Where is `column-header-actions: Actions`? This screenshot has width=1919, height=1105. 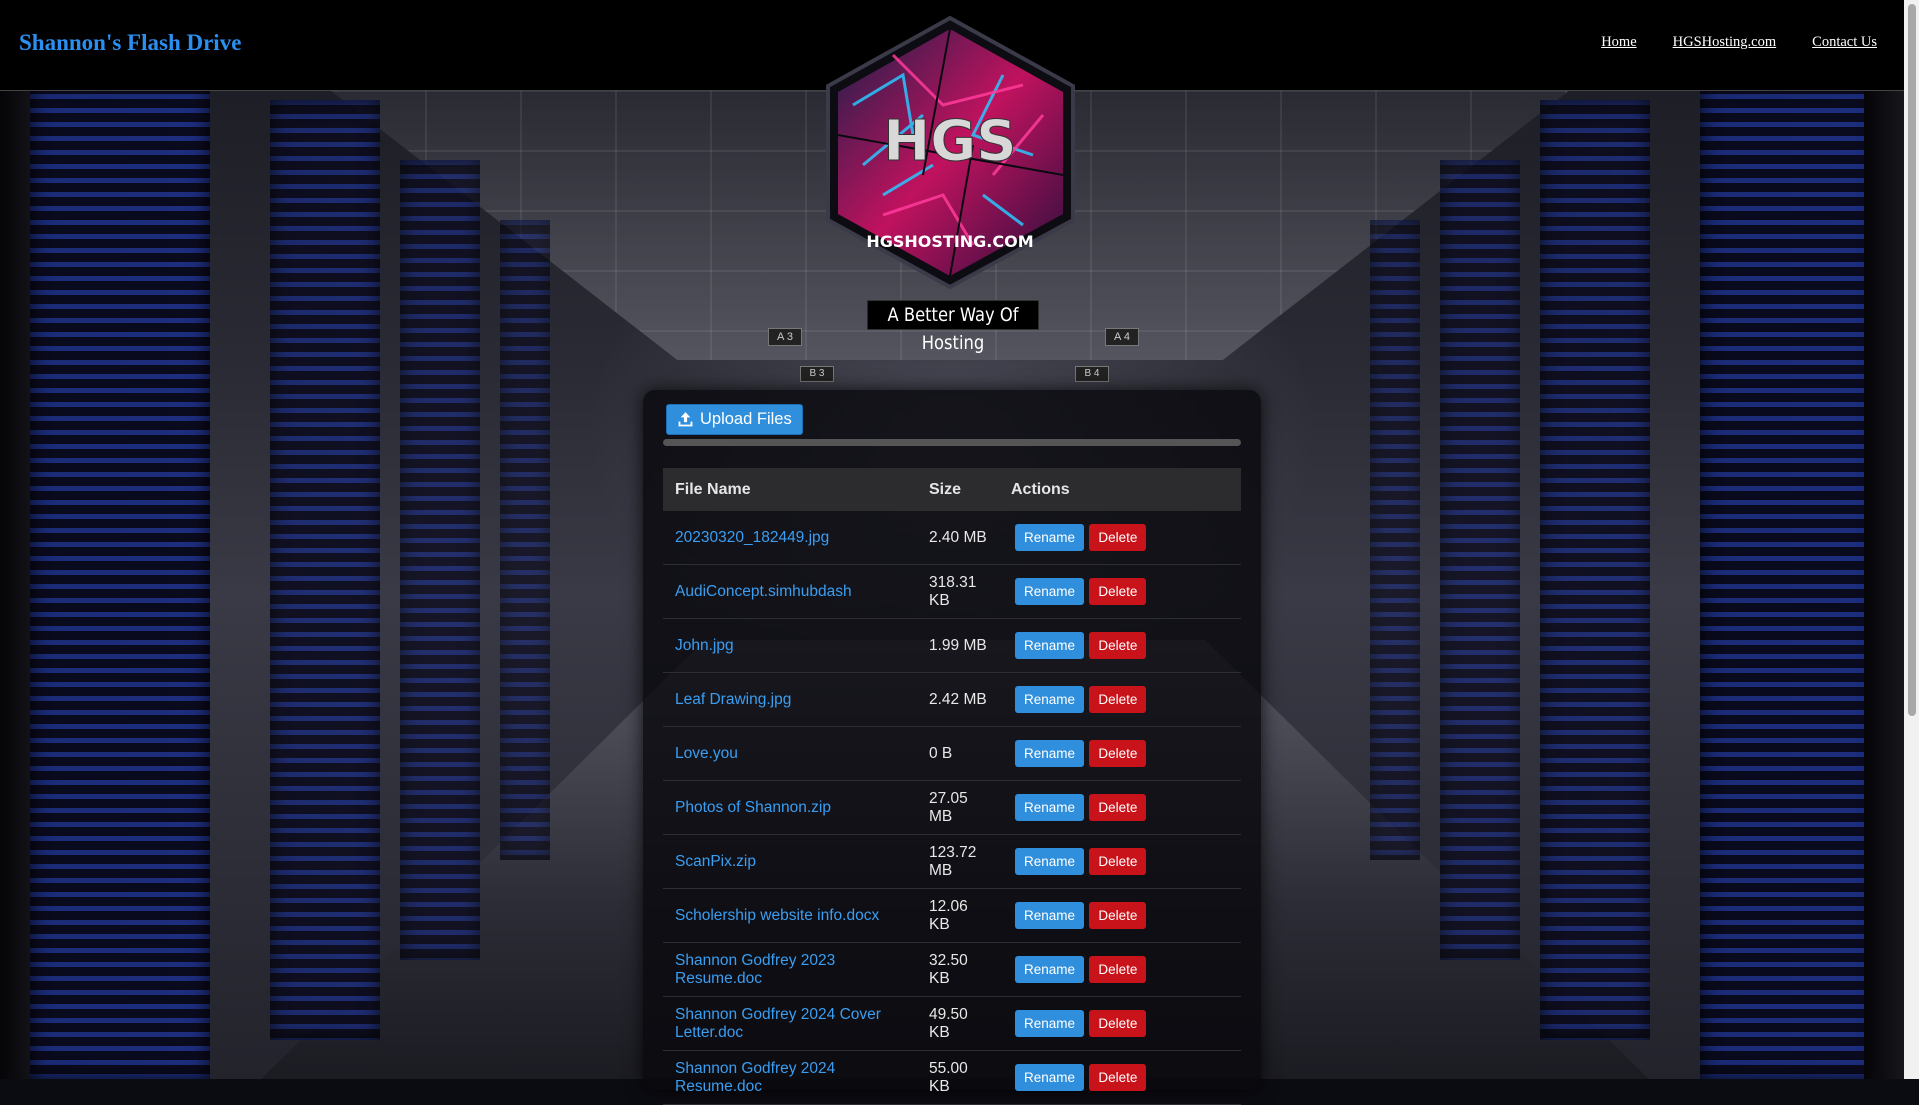 column-header-actions: Actions is located at coordinates (1120, 489).